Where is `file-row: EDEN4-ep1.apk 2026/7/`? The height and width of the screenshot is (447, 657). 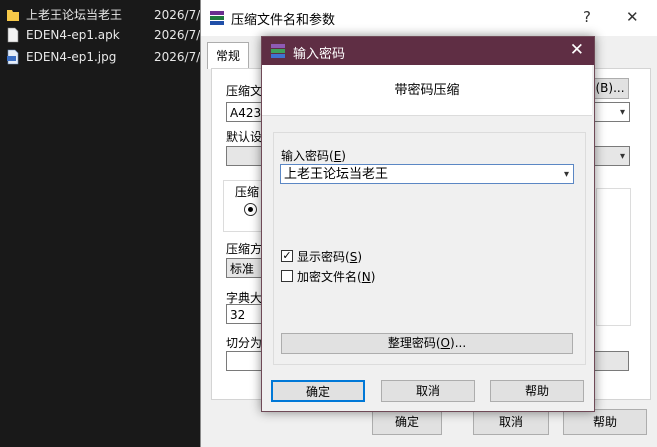
file-row: EDEN4-ep1.apk 2026/7/ is located at coordinates (105, 35).